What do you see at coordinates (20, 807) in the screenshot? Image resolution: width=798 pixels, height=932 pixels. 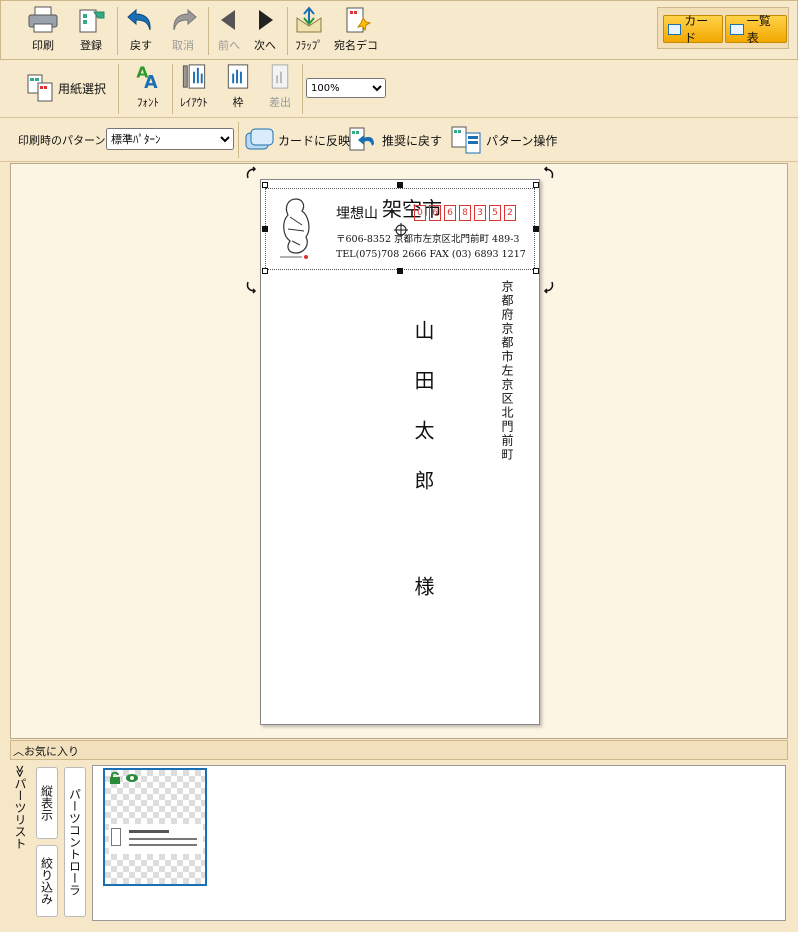 I see `parts-list-toggle: ≫パーツリスト` at bounding box center [20, 807].